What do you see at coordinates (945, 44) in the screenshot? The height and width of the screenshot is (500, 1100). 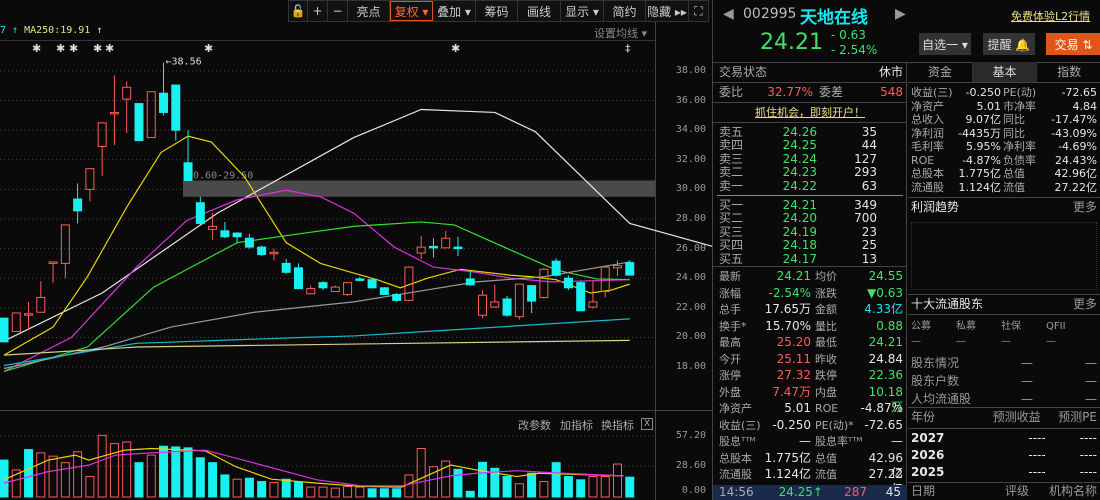 I see `watchlist-button: 自选一 ▾` at bounding box center [945, 44].